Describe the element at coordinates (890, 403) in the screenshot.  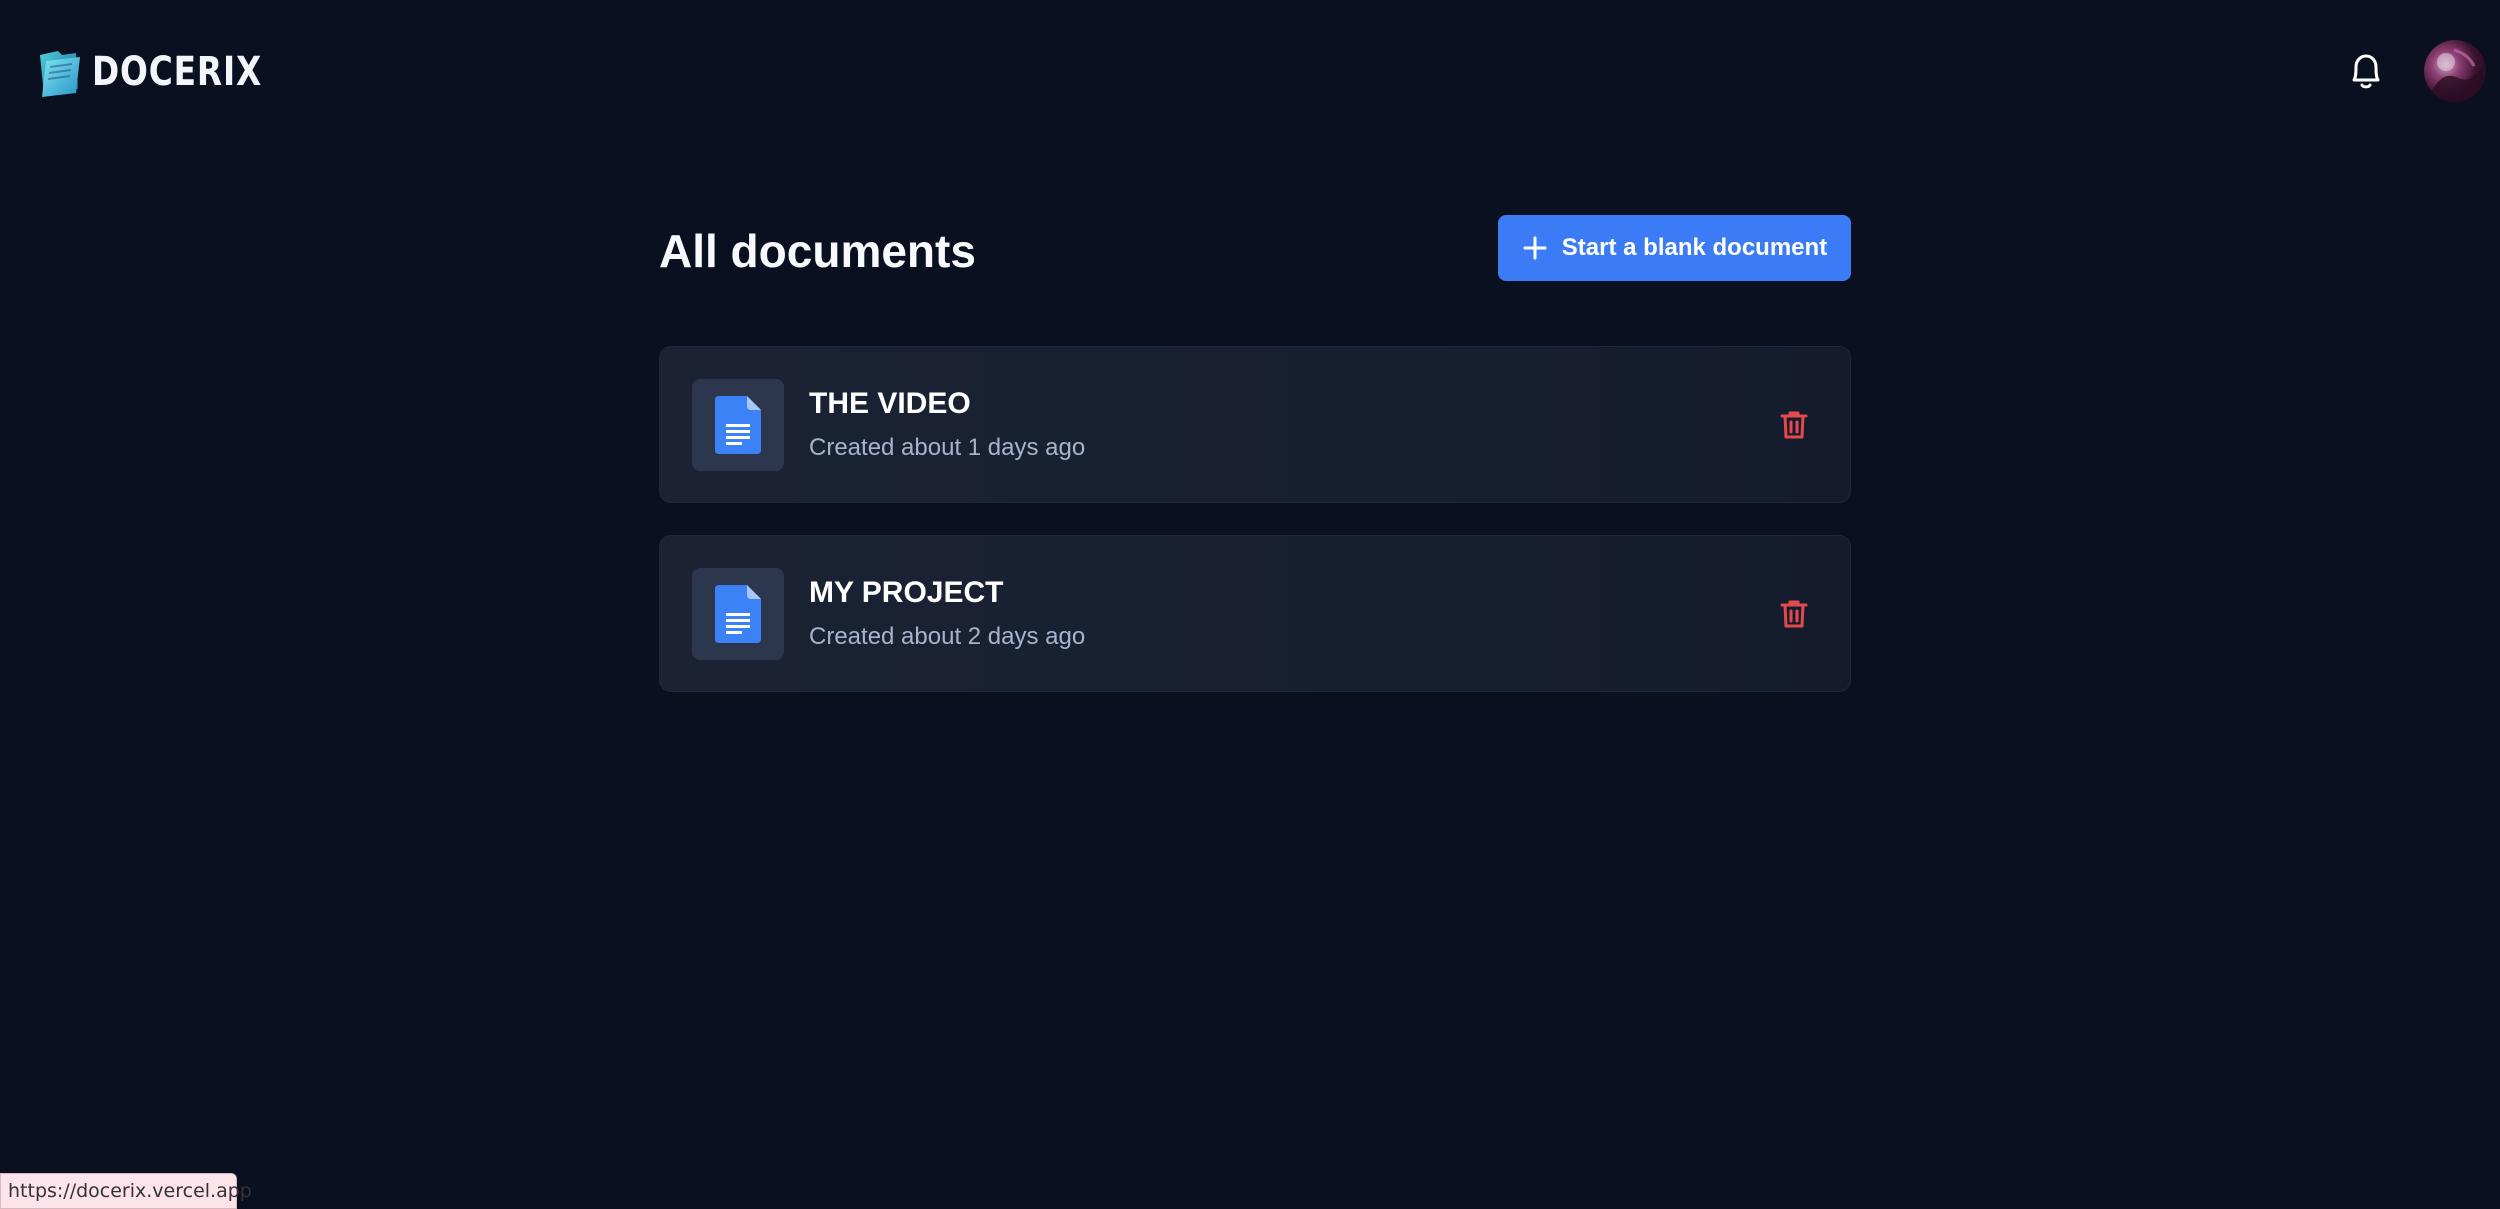
I see `document-title: THE VIDEO` at that location.